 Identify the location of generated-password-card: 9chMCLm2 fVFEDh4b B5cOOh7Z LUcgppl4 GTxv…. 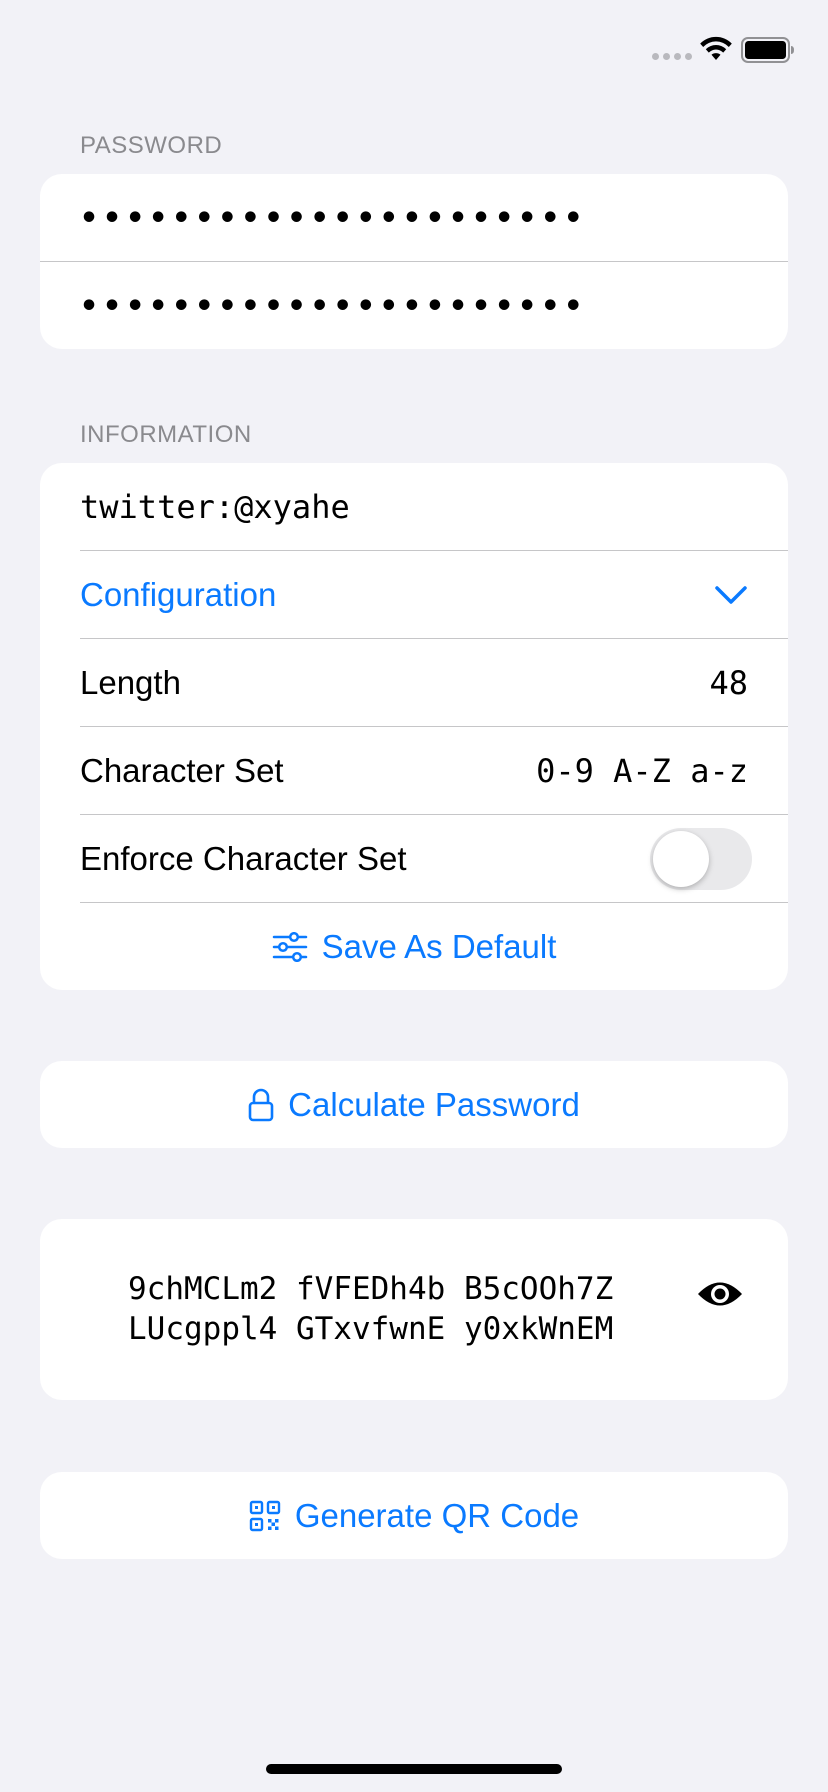
(414, 1309).